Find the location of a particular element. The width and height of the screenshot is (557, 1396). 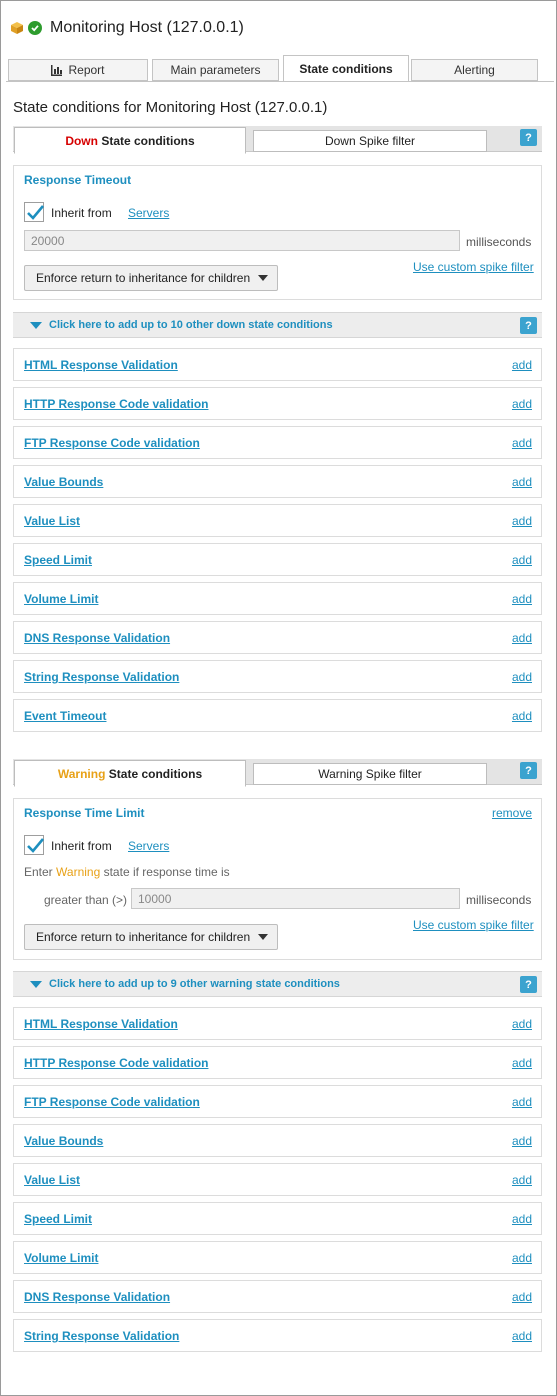

tab-state-conditions: State conditions is located at coordinates (346, 68).